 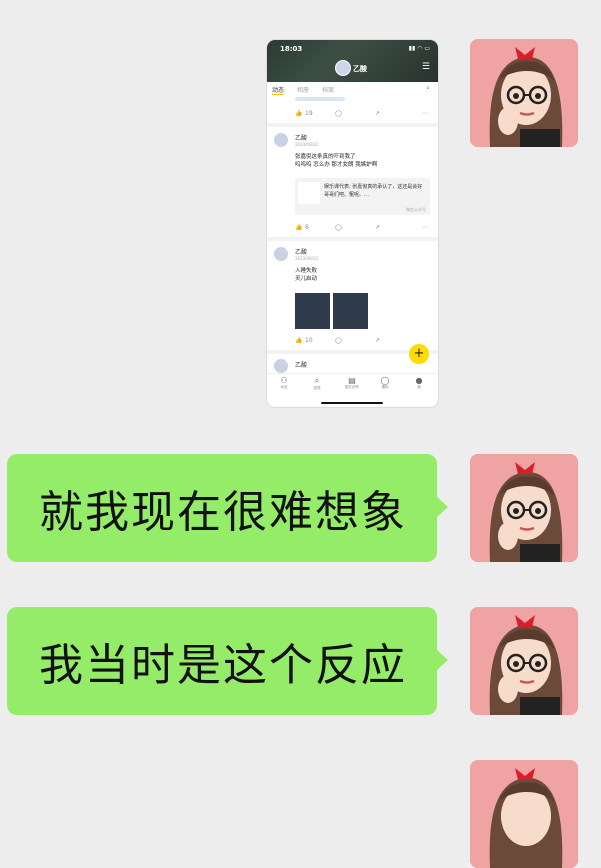 What do you see at coordinates (317, 388) in the screenshot?
I see `nav-label: 发现` at bounding box center [317, 388].